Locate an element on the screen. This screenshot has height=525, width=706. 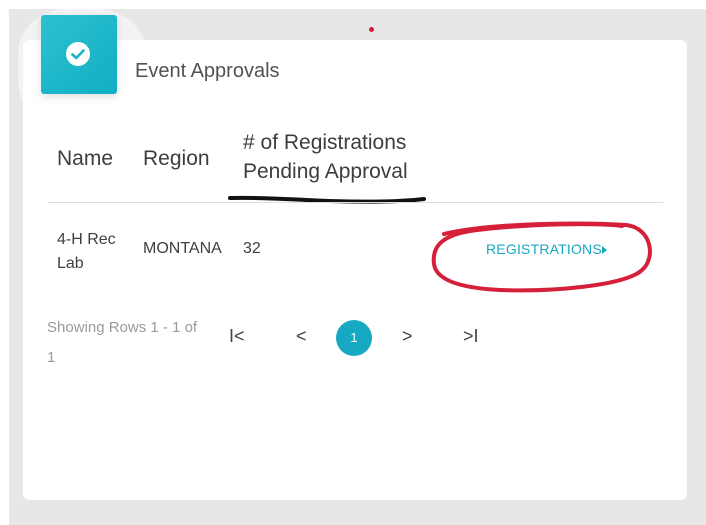
rows-info: Showing Rows 1 - 1 of 1 is located at coordinates (122, 342).